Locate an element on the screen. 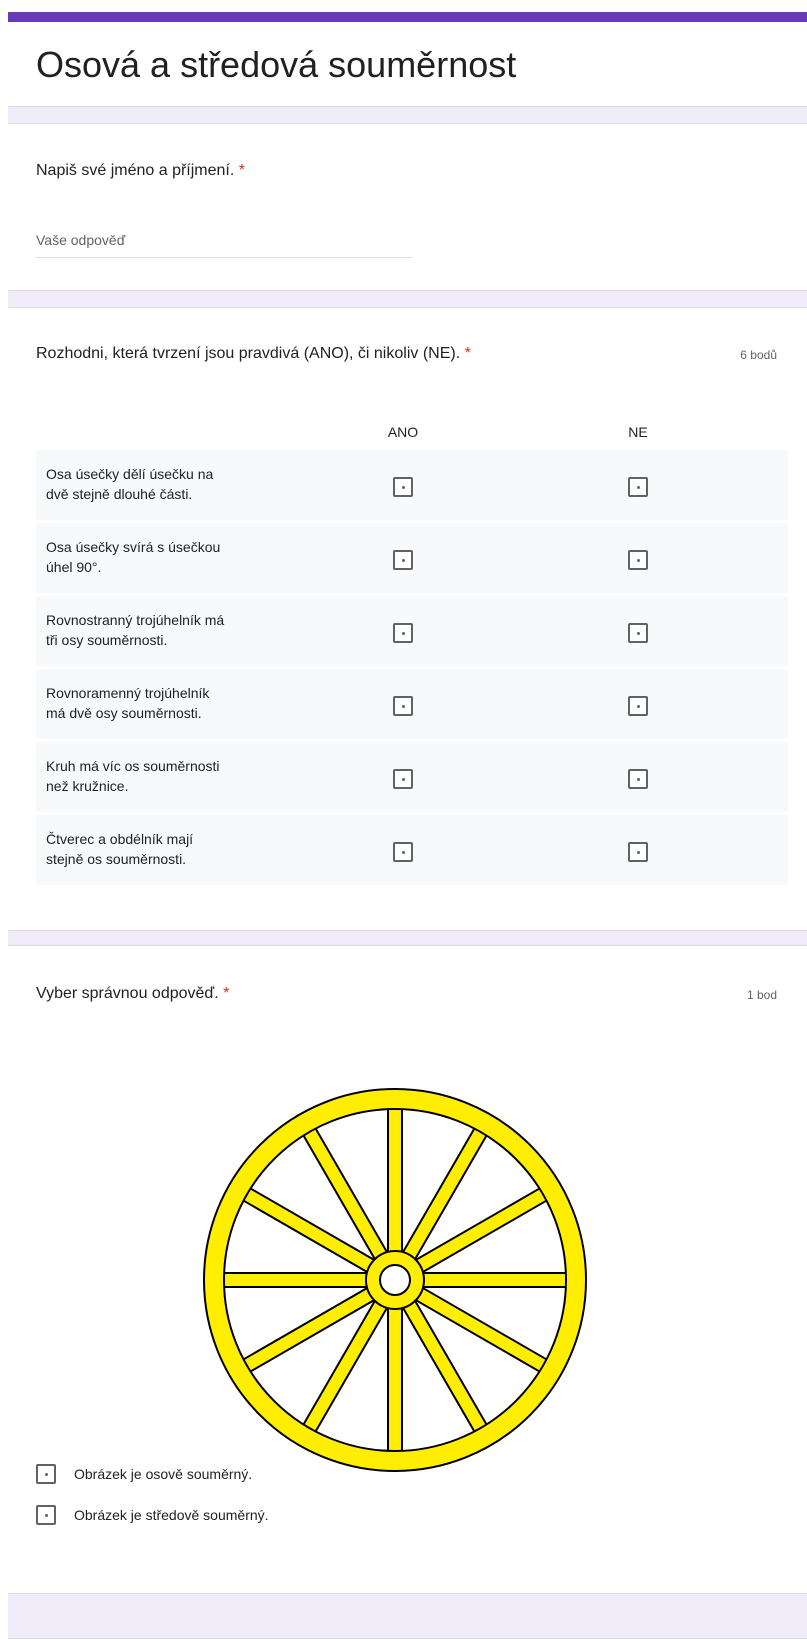 This screenshot has width=807, height=1639. row-label: Kruh má víc os souměrnosti než kružnice. is located at coordinates (133, 776).